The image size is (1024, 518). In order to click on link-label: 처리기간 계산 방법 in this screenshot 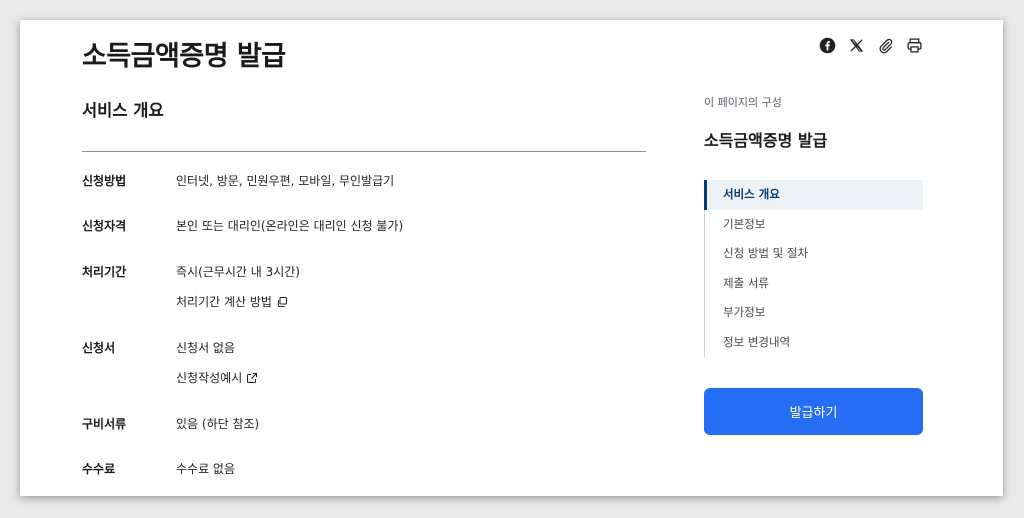, I will do `click(224, 302)`.